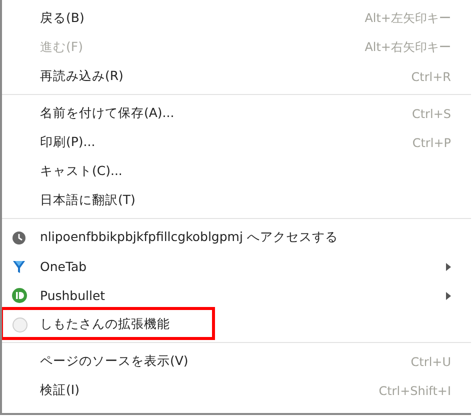  Describe the element at coordinates (19, 295) in the screenshot. I see `pushbullet-icon` at that location.